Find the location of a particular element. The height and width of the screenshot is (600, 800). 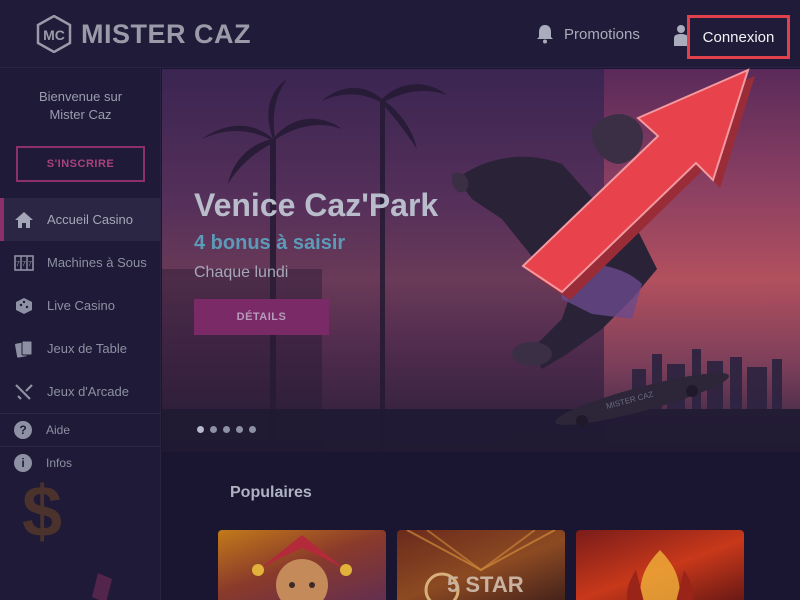

sidebar-item-arcade: Jeux d'Arcade is located at coordinates (80, 391).